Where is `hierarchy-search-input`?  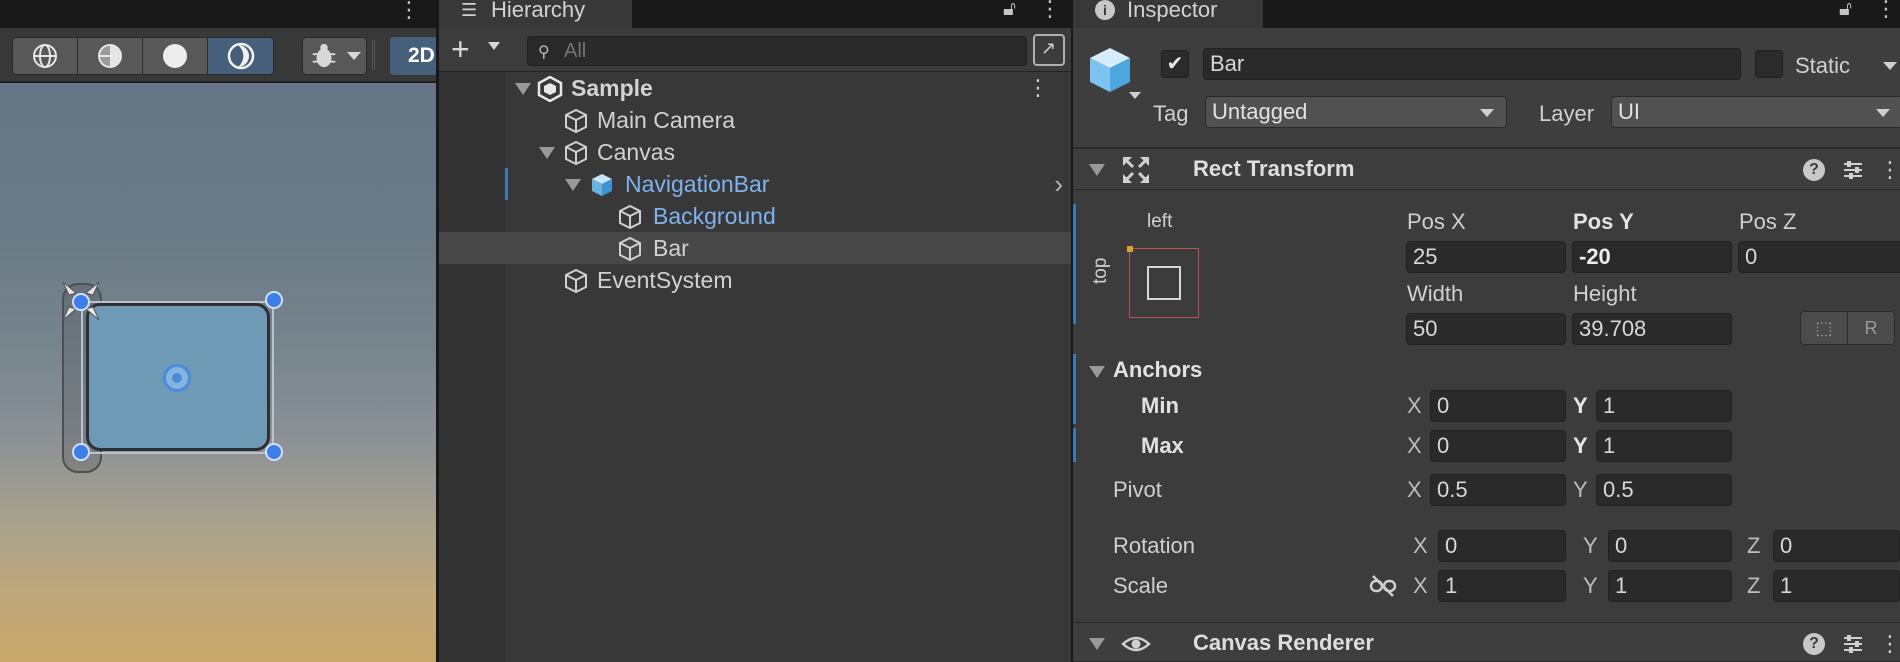
hierarchy-search-input is located at coordinates (784, 51).